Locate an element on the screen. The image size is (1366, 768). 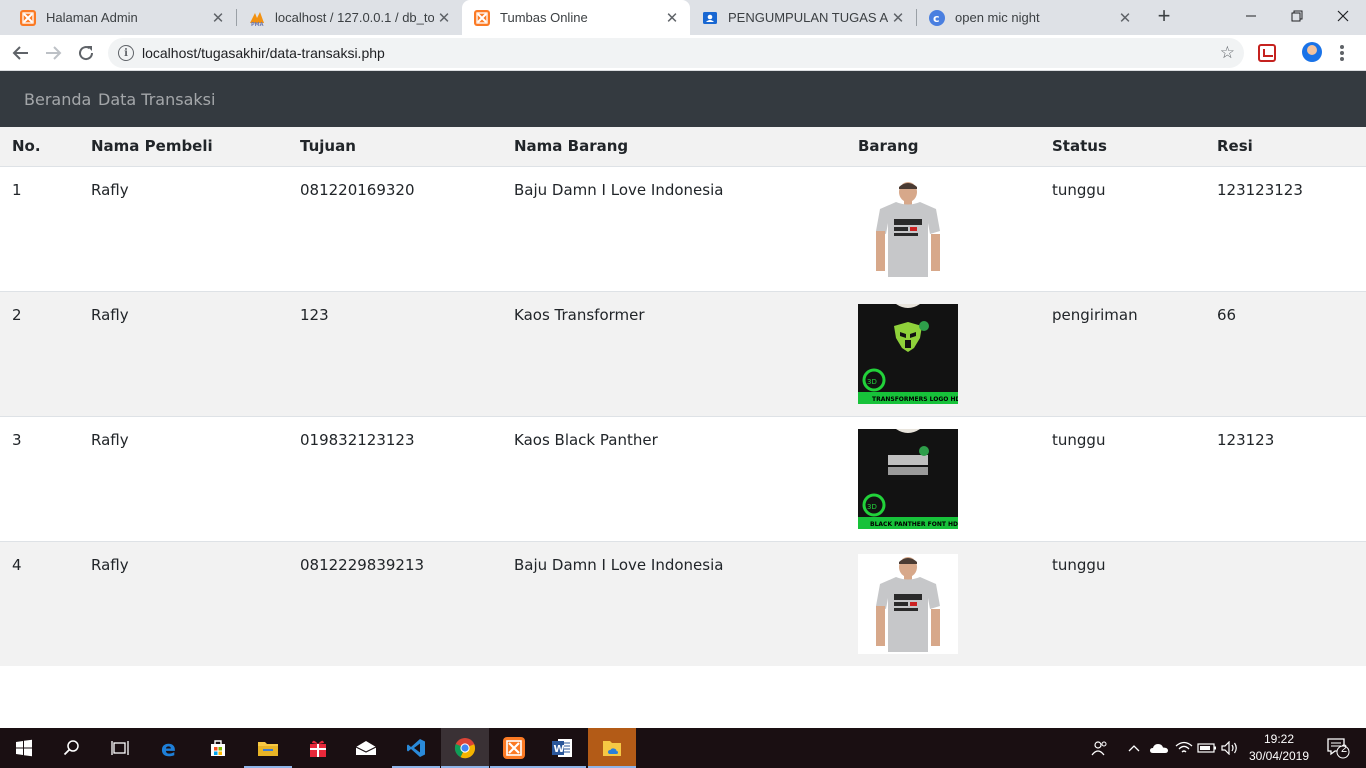
word-icon: W is located at coordinates (562, 748).